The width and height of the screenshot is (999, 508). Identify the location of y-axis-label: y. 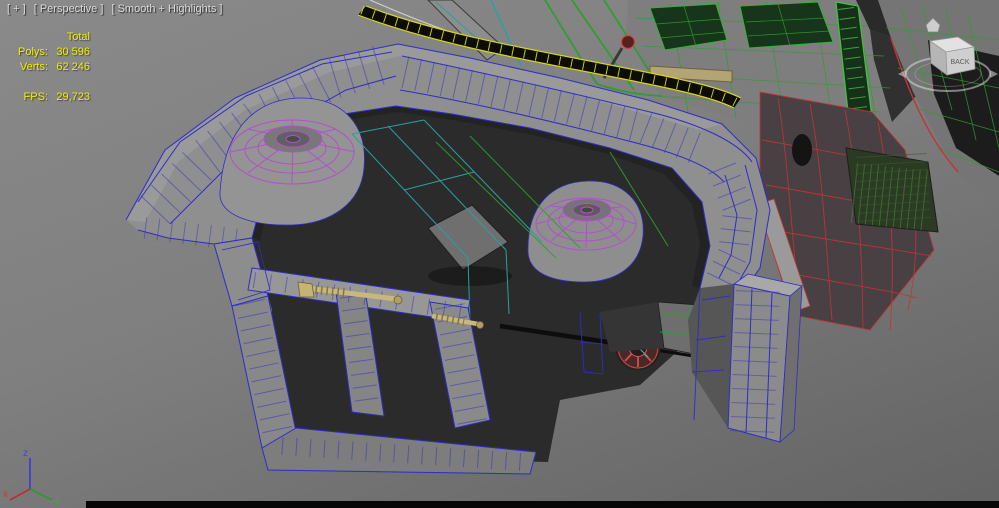
(57, 502).